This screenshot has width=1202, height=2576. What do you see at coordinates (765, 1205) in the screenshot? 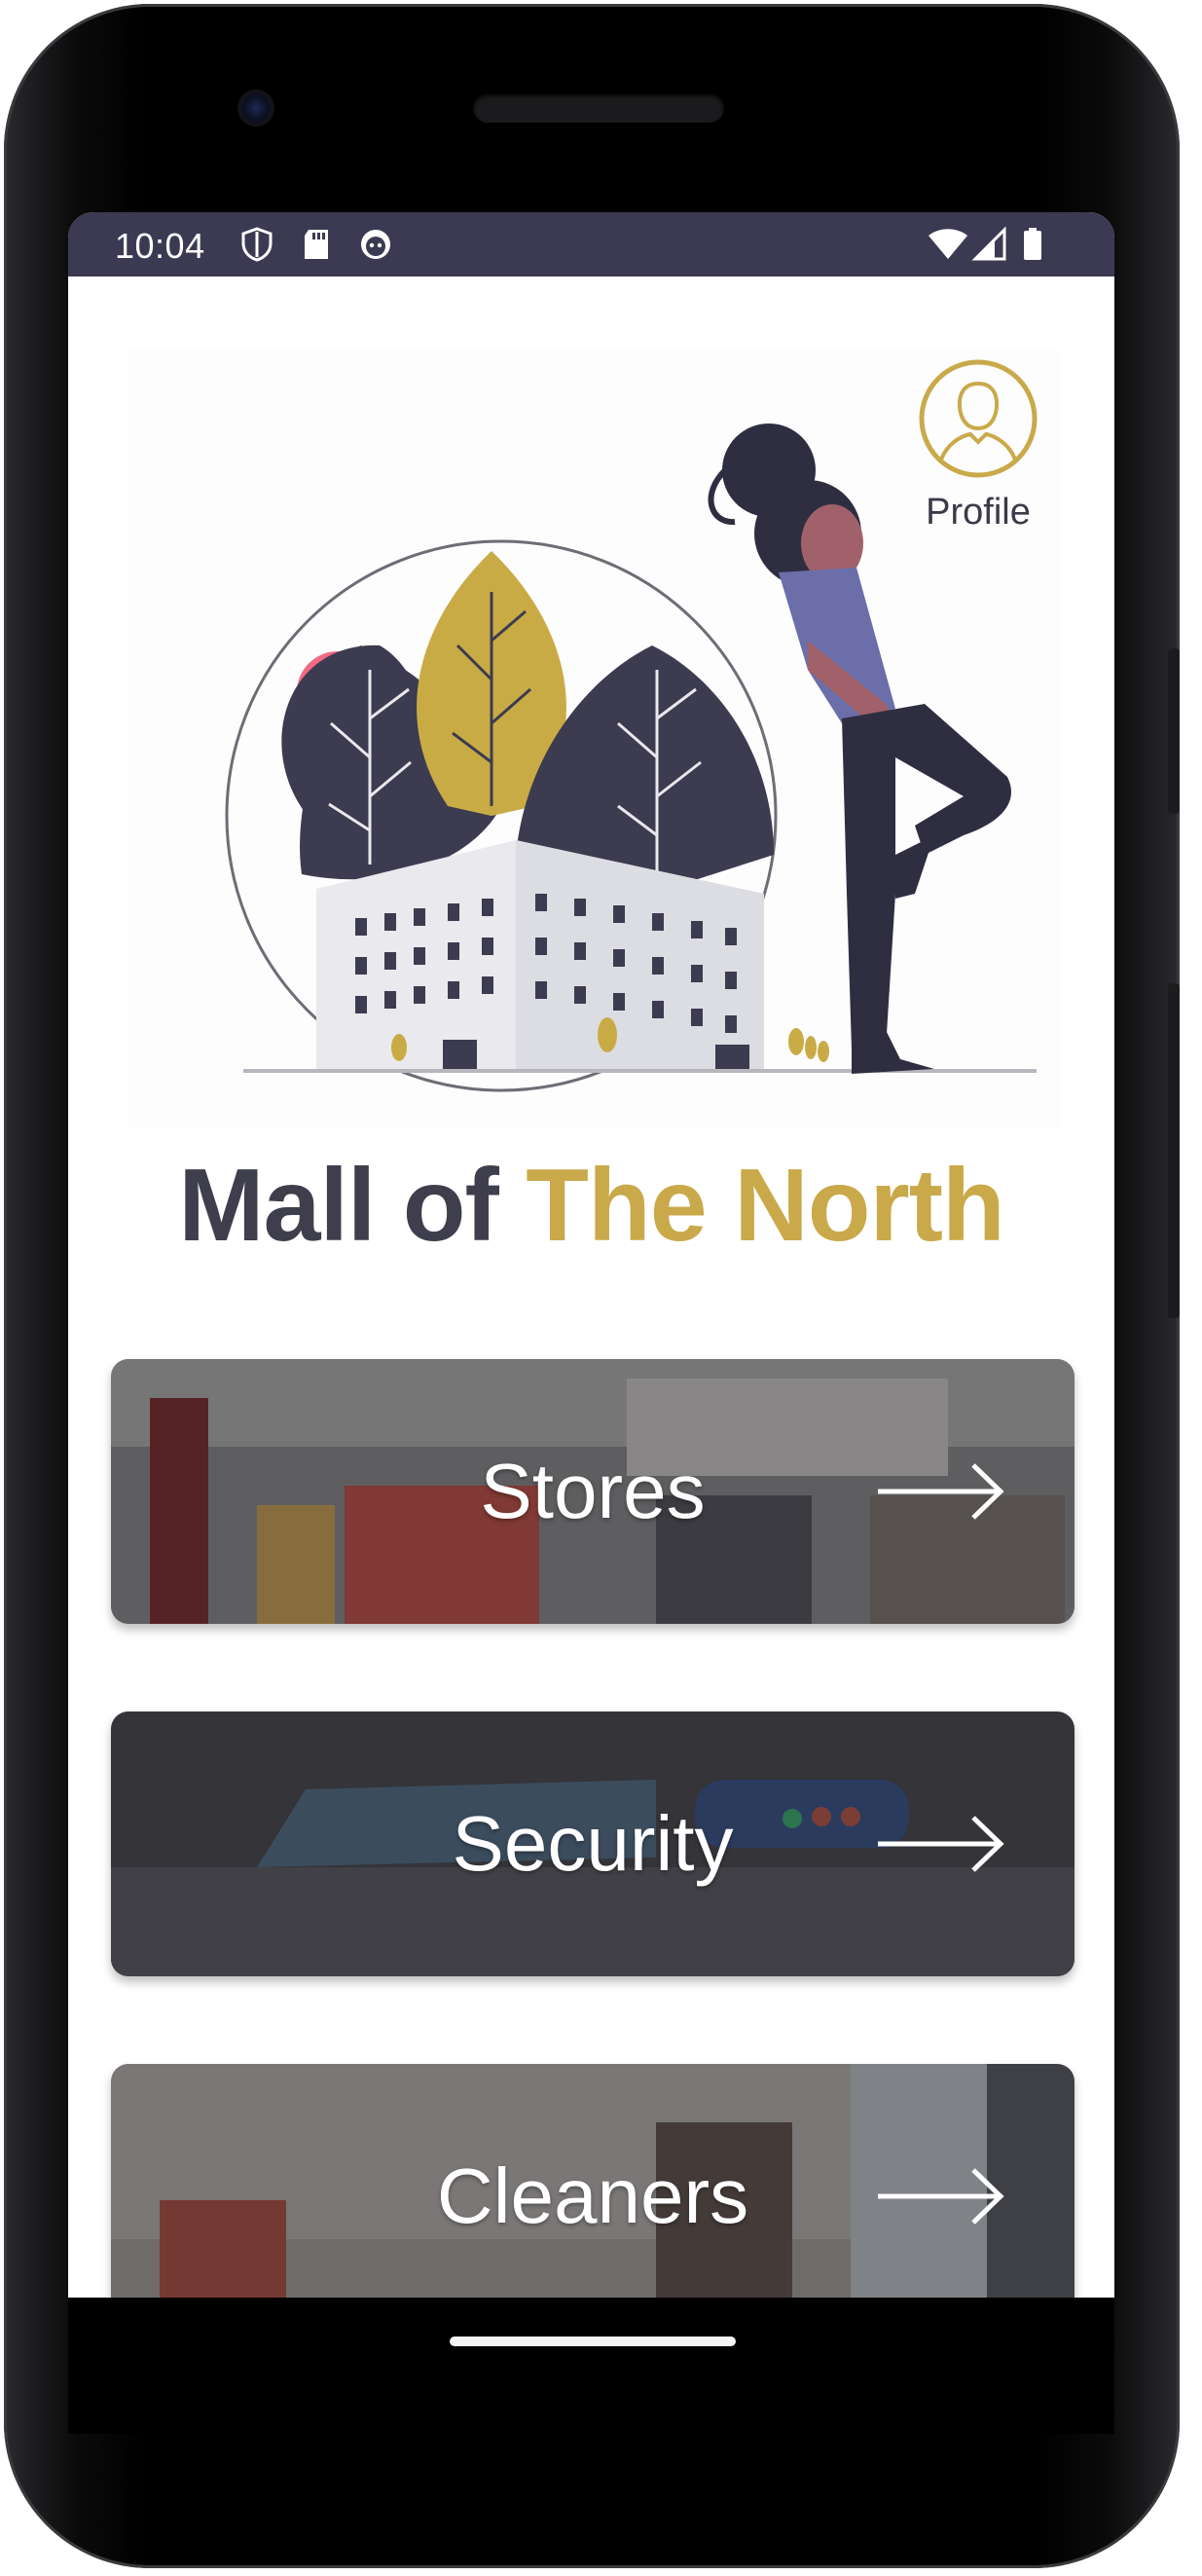
I see `title-part-2: The North` at bounding box center [765, 1205].